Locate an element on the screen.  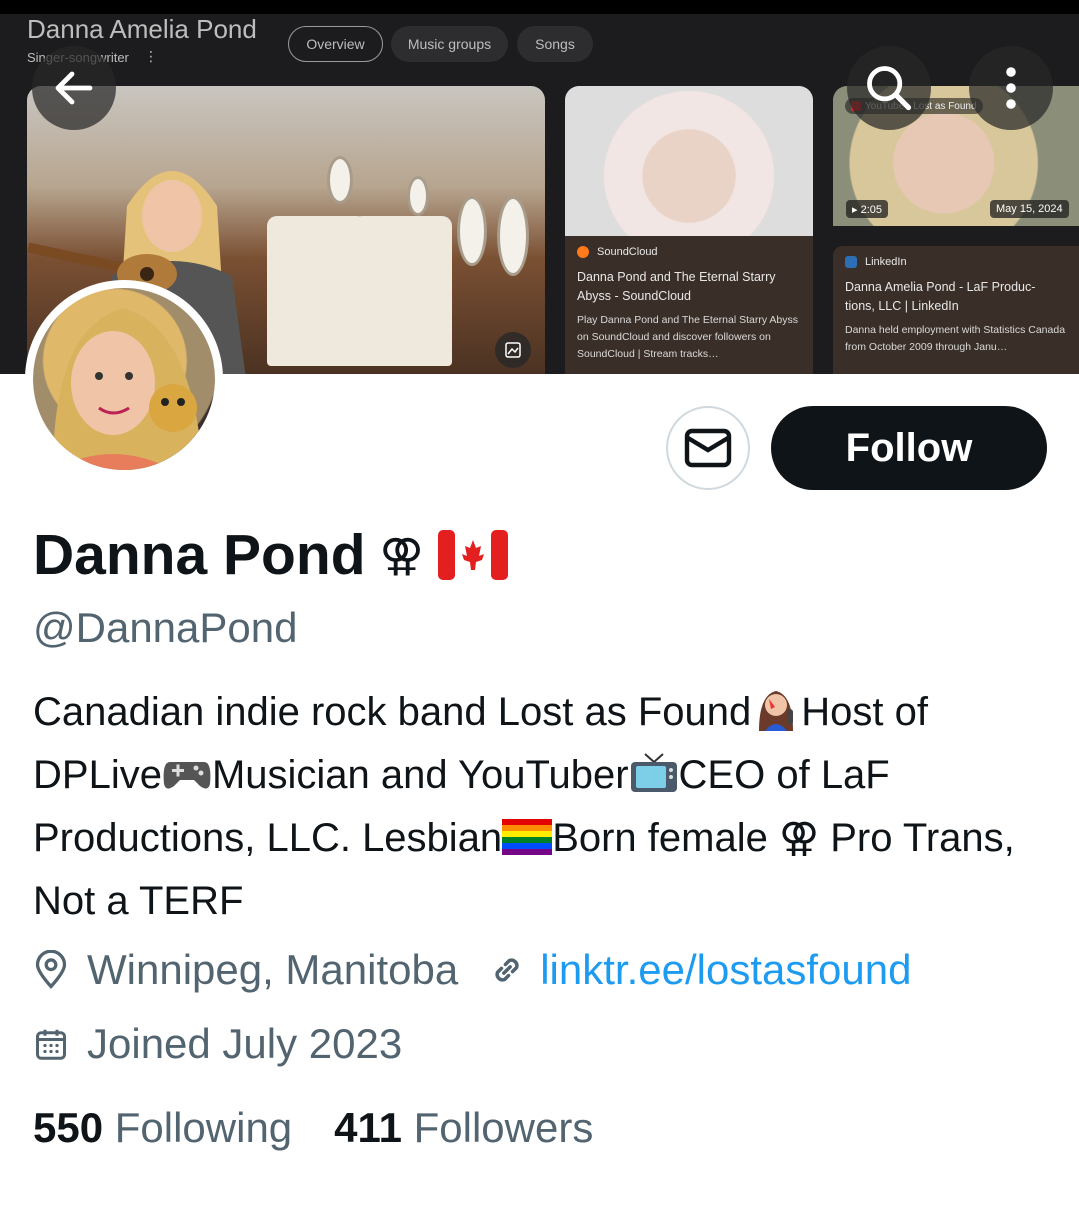
television-icon is located at coordinates (654, 780).